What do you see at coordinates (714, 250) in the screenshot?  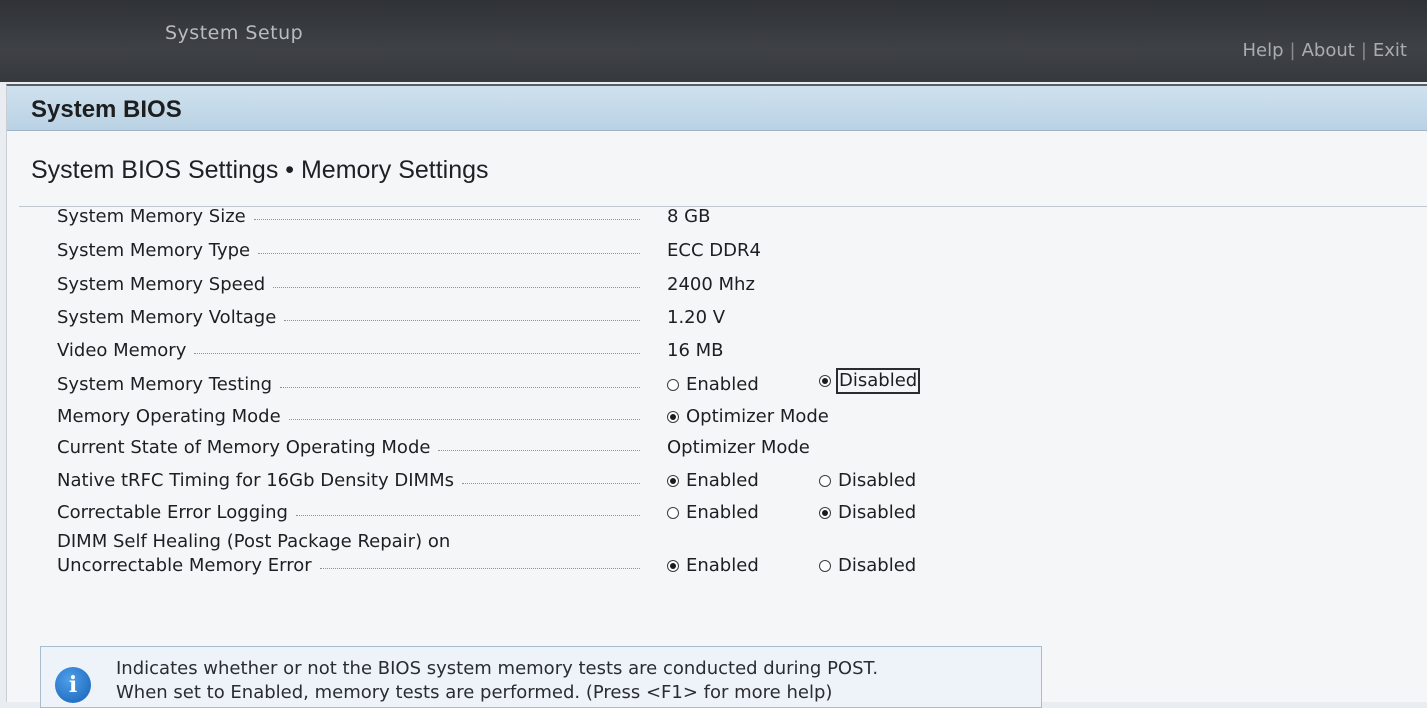 I see `setting-value: ECC DDR4` at bounding box center [714, 250].